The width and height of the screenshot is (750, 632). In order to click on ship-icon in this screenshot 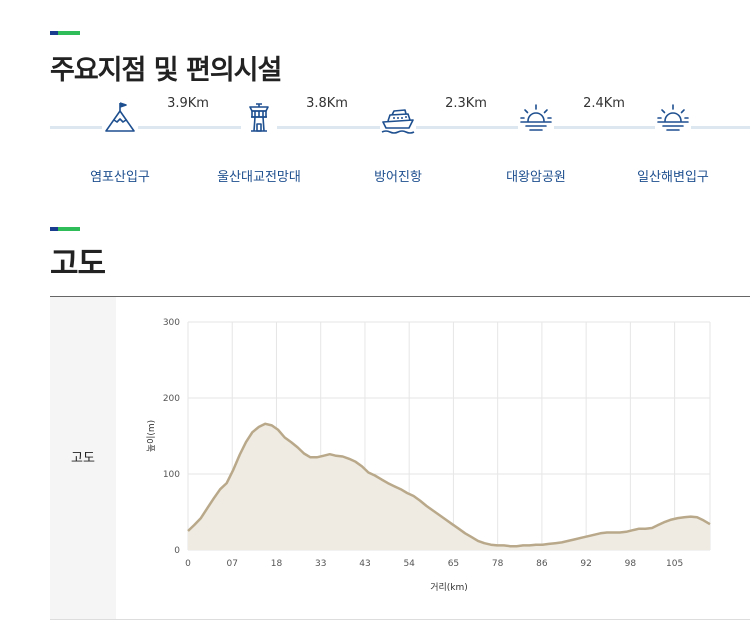, I will do `click(398, 118)`.